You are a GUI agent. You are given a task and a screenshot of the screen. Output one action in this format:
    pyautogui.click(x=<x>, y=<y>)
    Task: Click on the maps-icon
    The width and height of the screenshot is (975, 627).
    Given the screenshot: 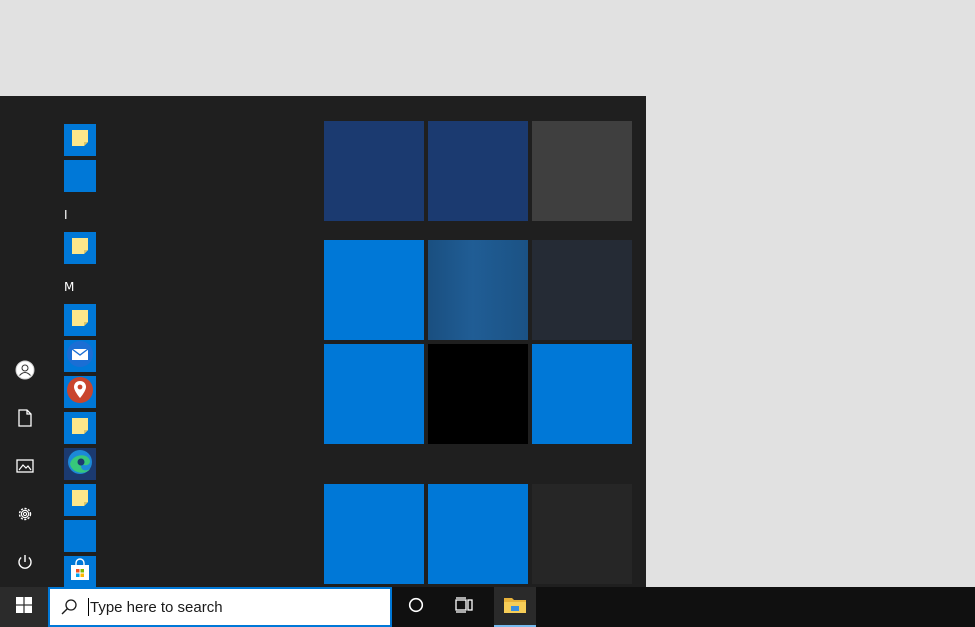 What is the action you would take?
    pyautogui.click(x=80, y=392)
    